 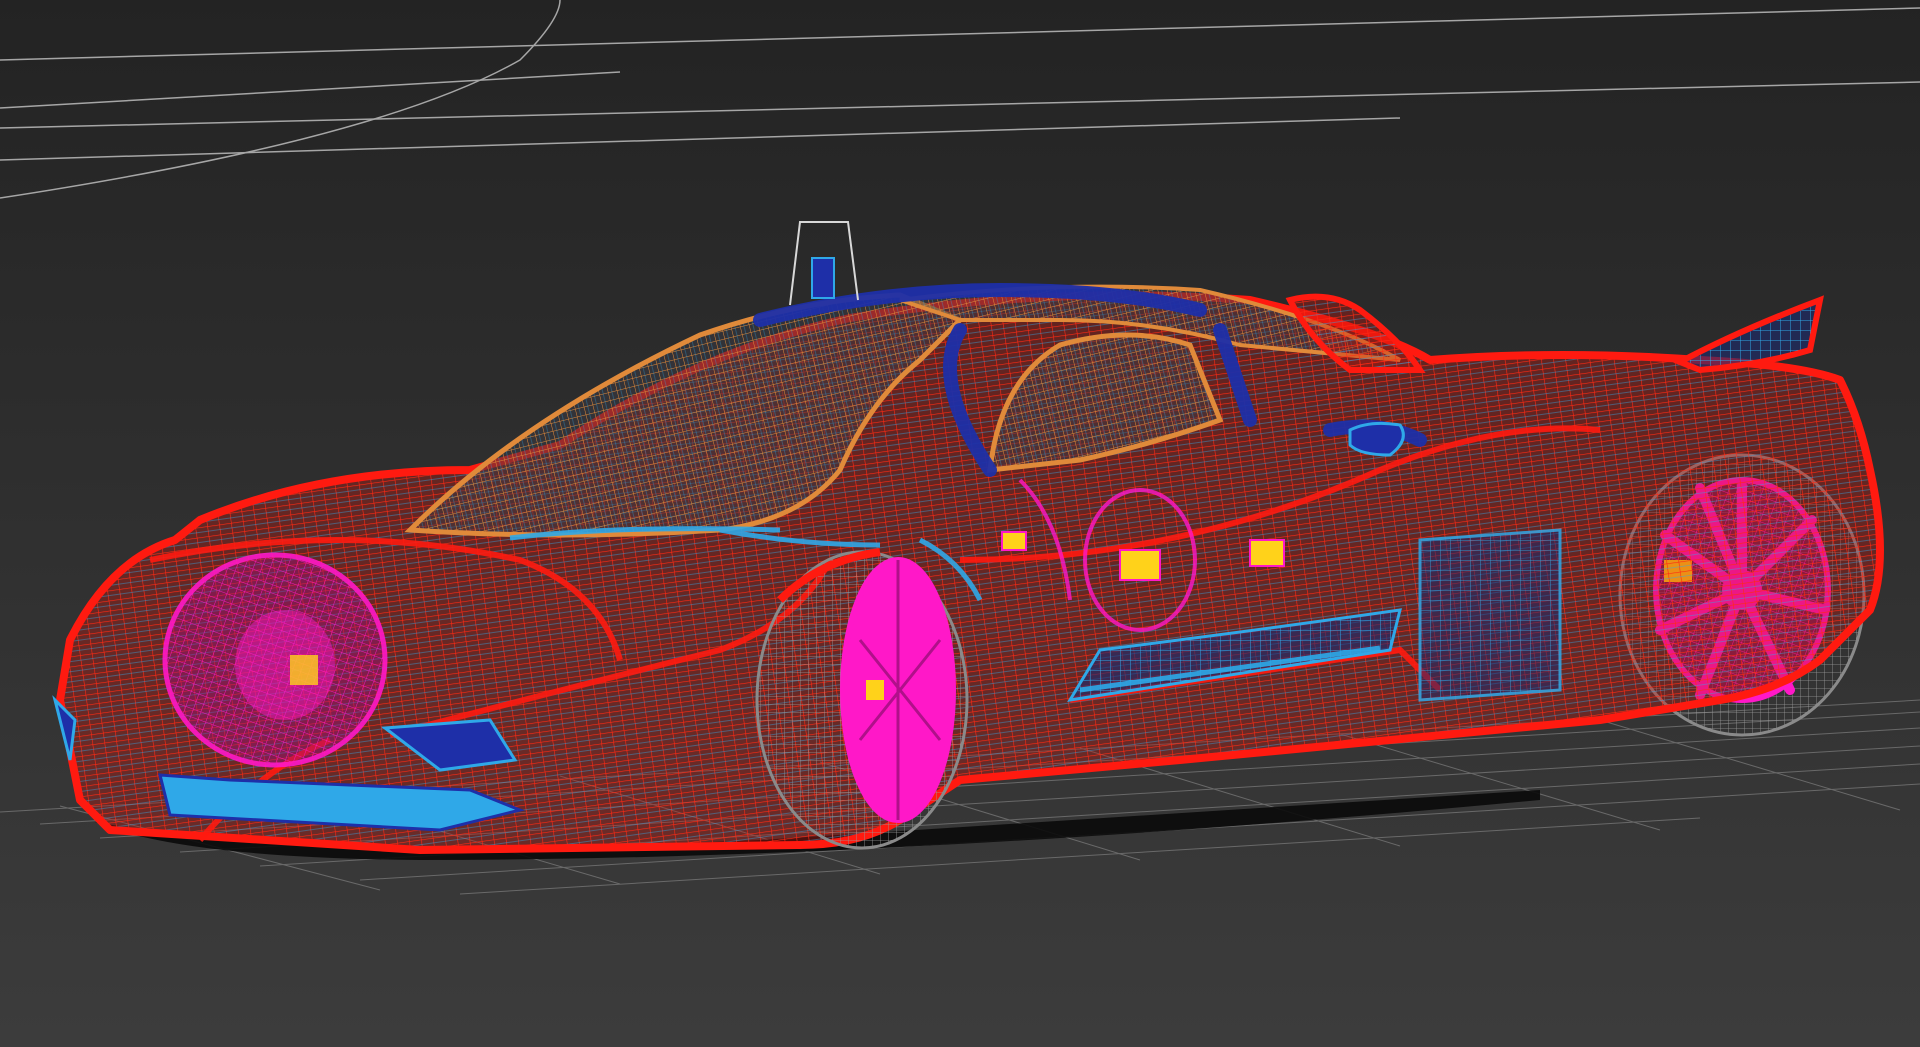 I want to click on front-headlight-cluster, so click(x=275, y=660).